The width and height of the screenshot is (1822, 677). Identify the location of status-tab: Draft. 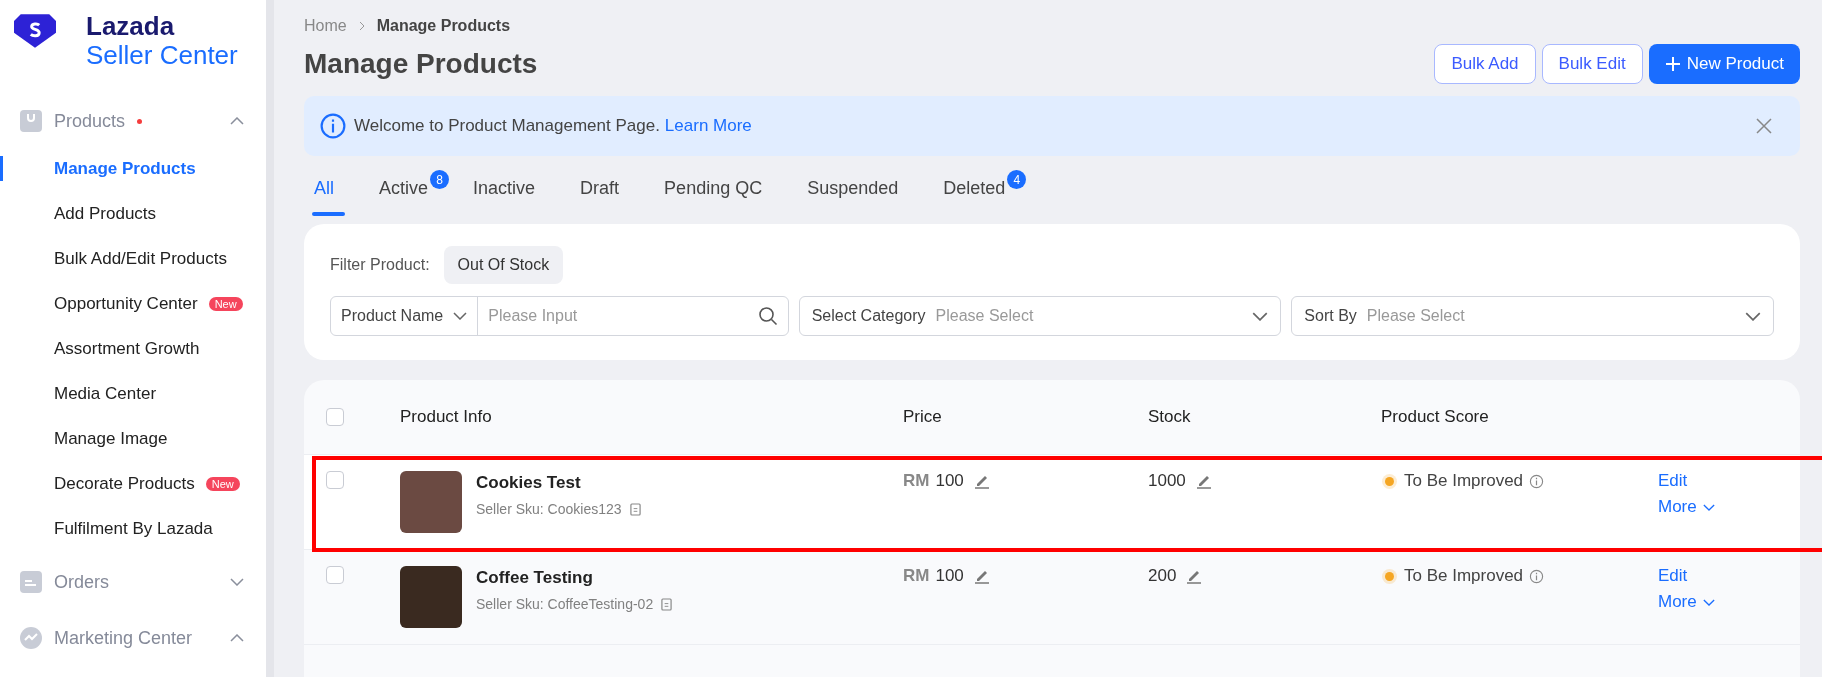
(604, 193).